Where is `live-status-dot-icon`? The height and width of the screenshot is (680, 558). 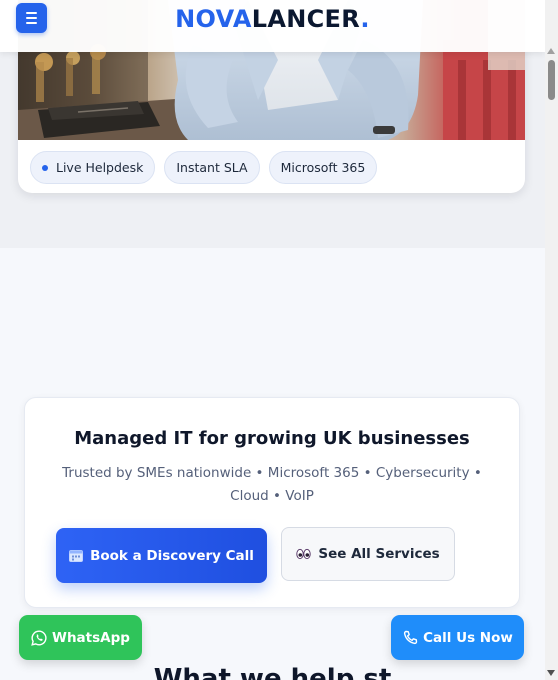
live-status-dot-icon is located at coordinates (45, 167).